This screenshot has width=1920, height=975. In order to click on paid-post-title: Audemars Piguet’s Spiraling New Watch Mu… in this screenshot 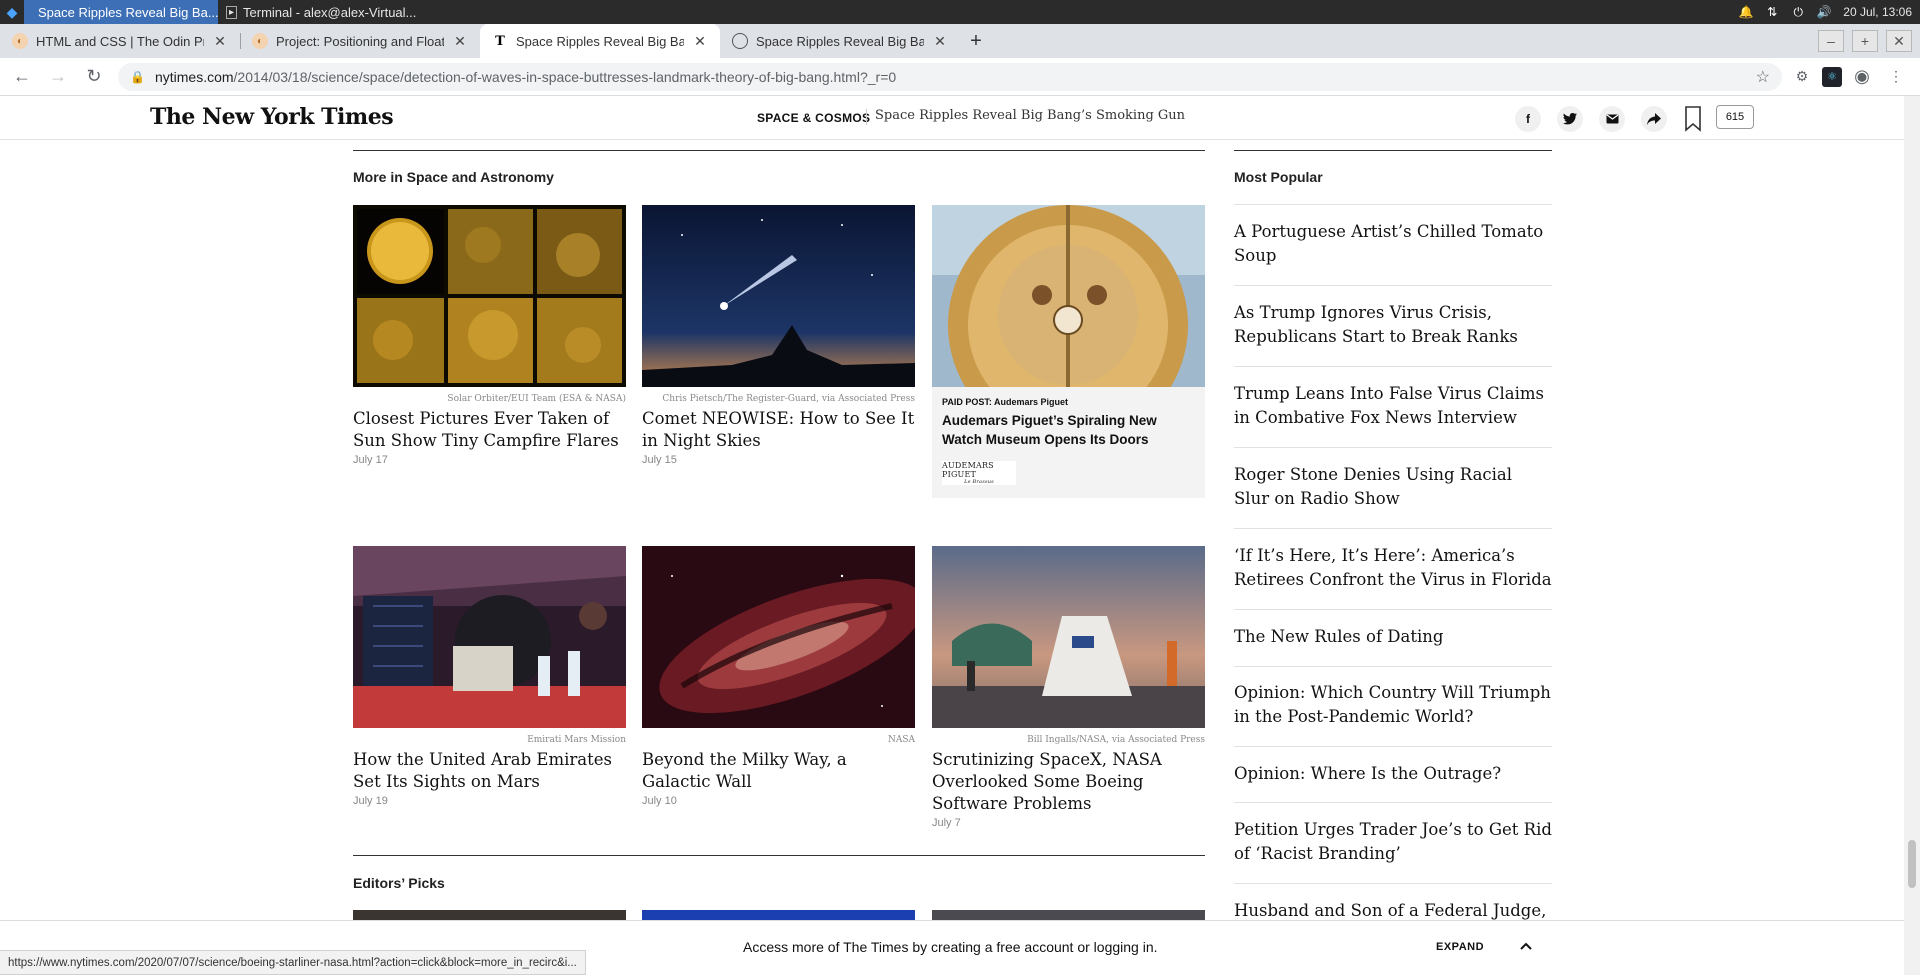, I will do `click(1068, 430)`.